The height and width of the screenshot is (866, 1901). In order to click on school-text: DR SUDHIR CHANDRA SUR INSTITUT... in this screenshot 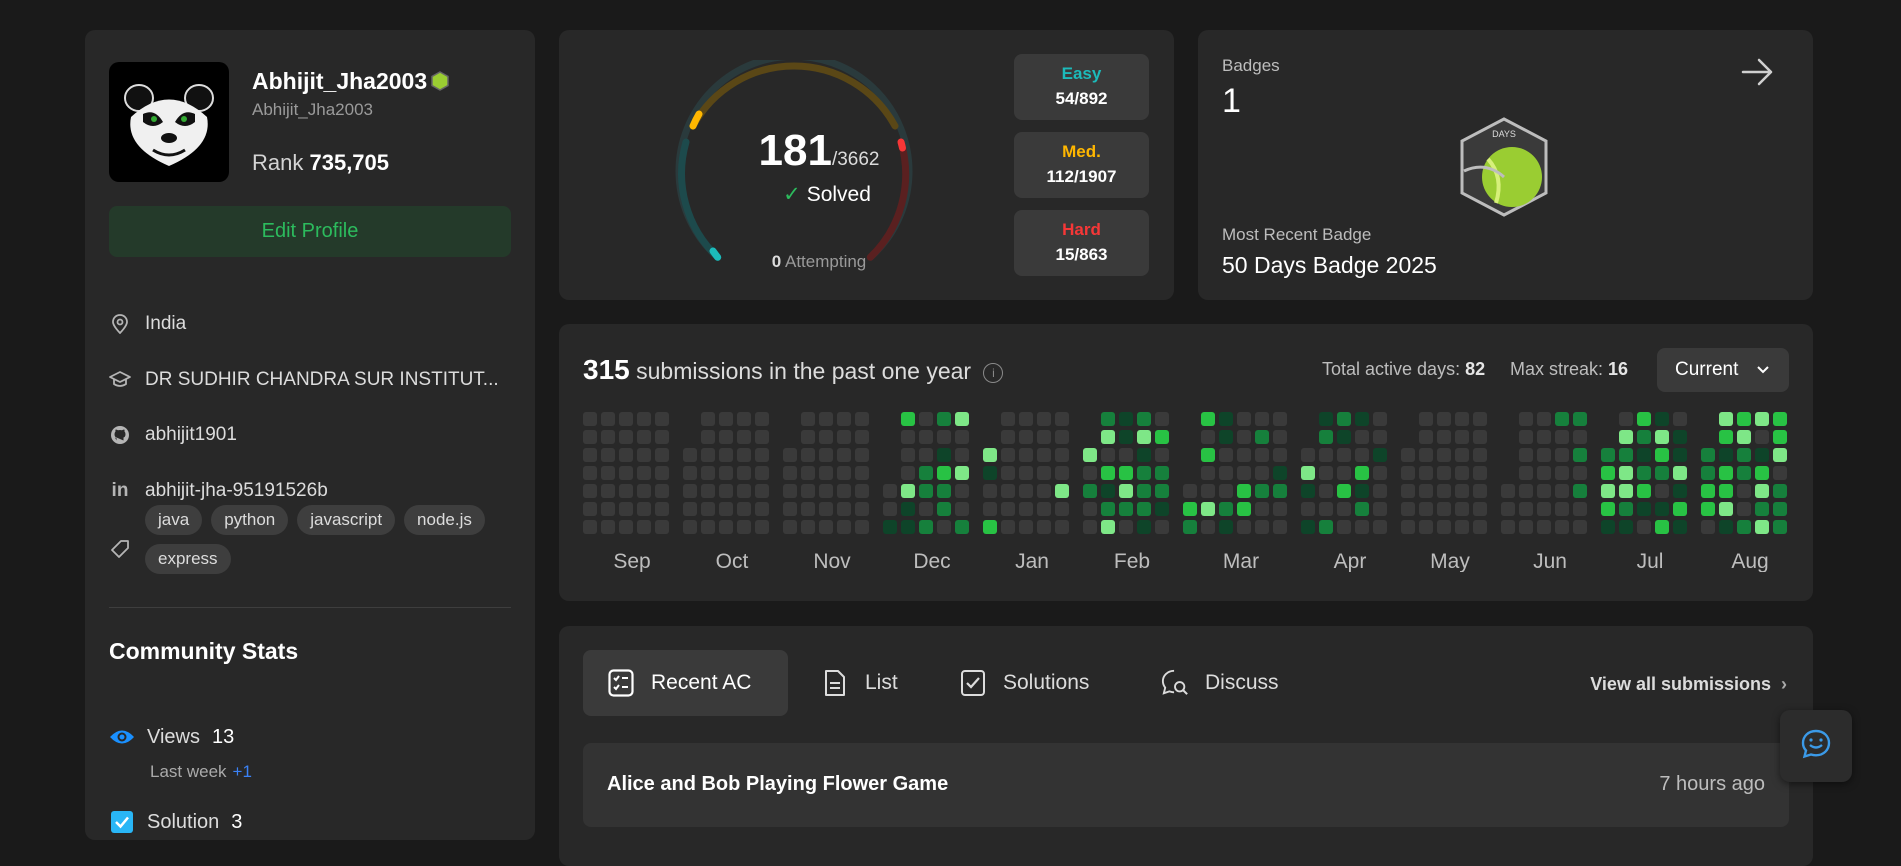, I will do `click(322, 380)`.